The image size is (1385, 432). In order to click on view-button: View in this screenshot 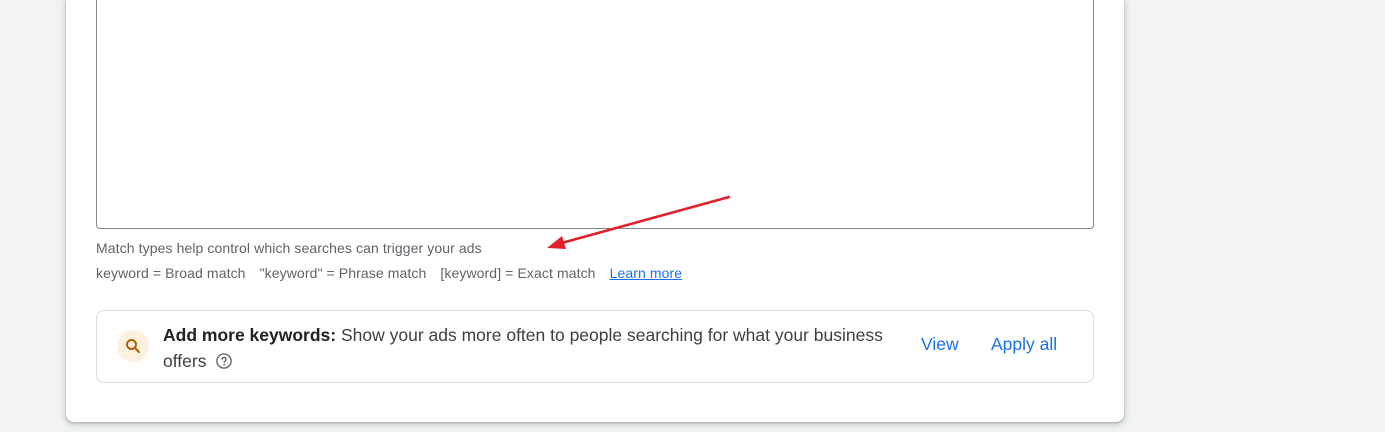, I will do `click(940, 344)`.